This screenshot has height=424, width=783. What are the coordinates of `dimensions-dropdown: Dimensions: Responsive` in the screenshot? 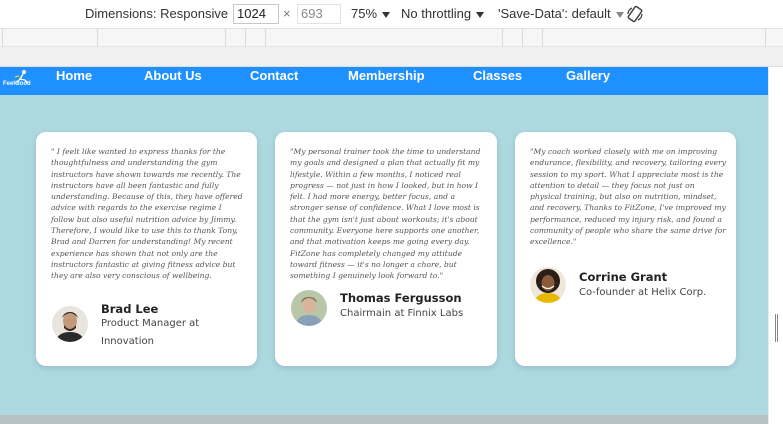 It's located at (163, 13).